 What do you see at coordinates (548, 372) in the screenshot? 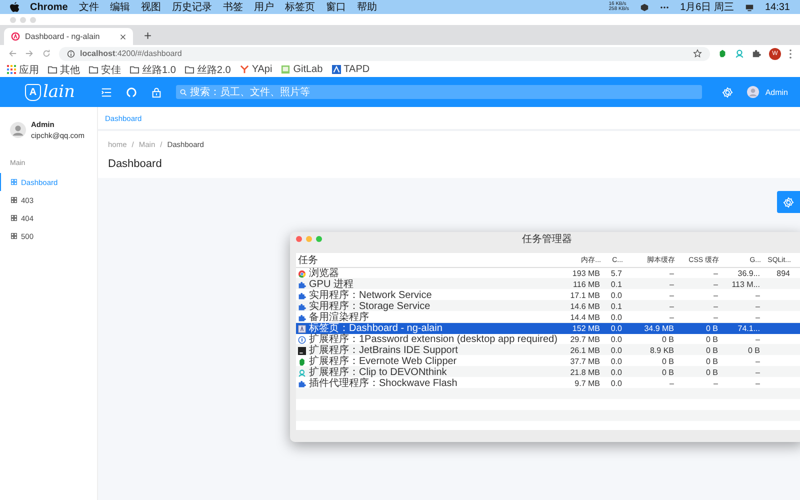
I see `task-row: 扩展程序：Clip to DEVONthink 21.8 MB 0.0 0 B 0 B –` at bounding box center [548, 372].